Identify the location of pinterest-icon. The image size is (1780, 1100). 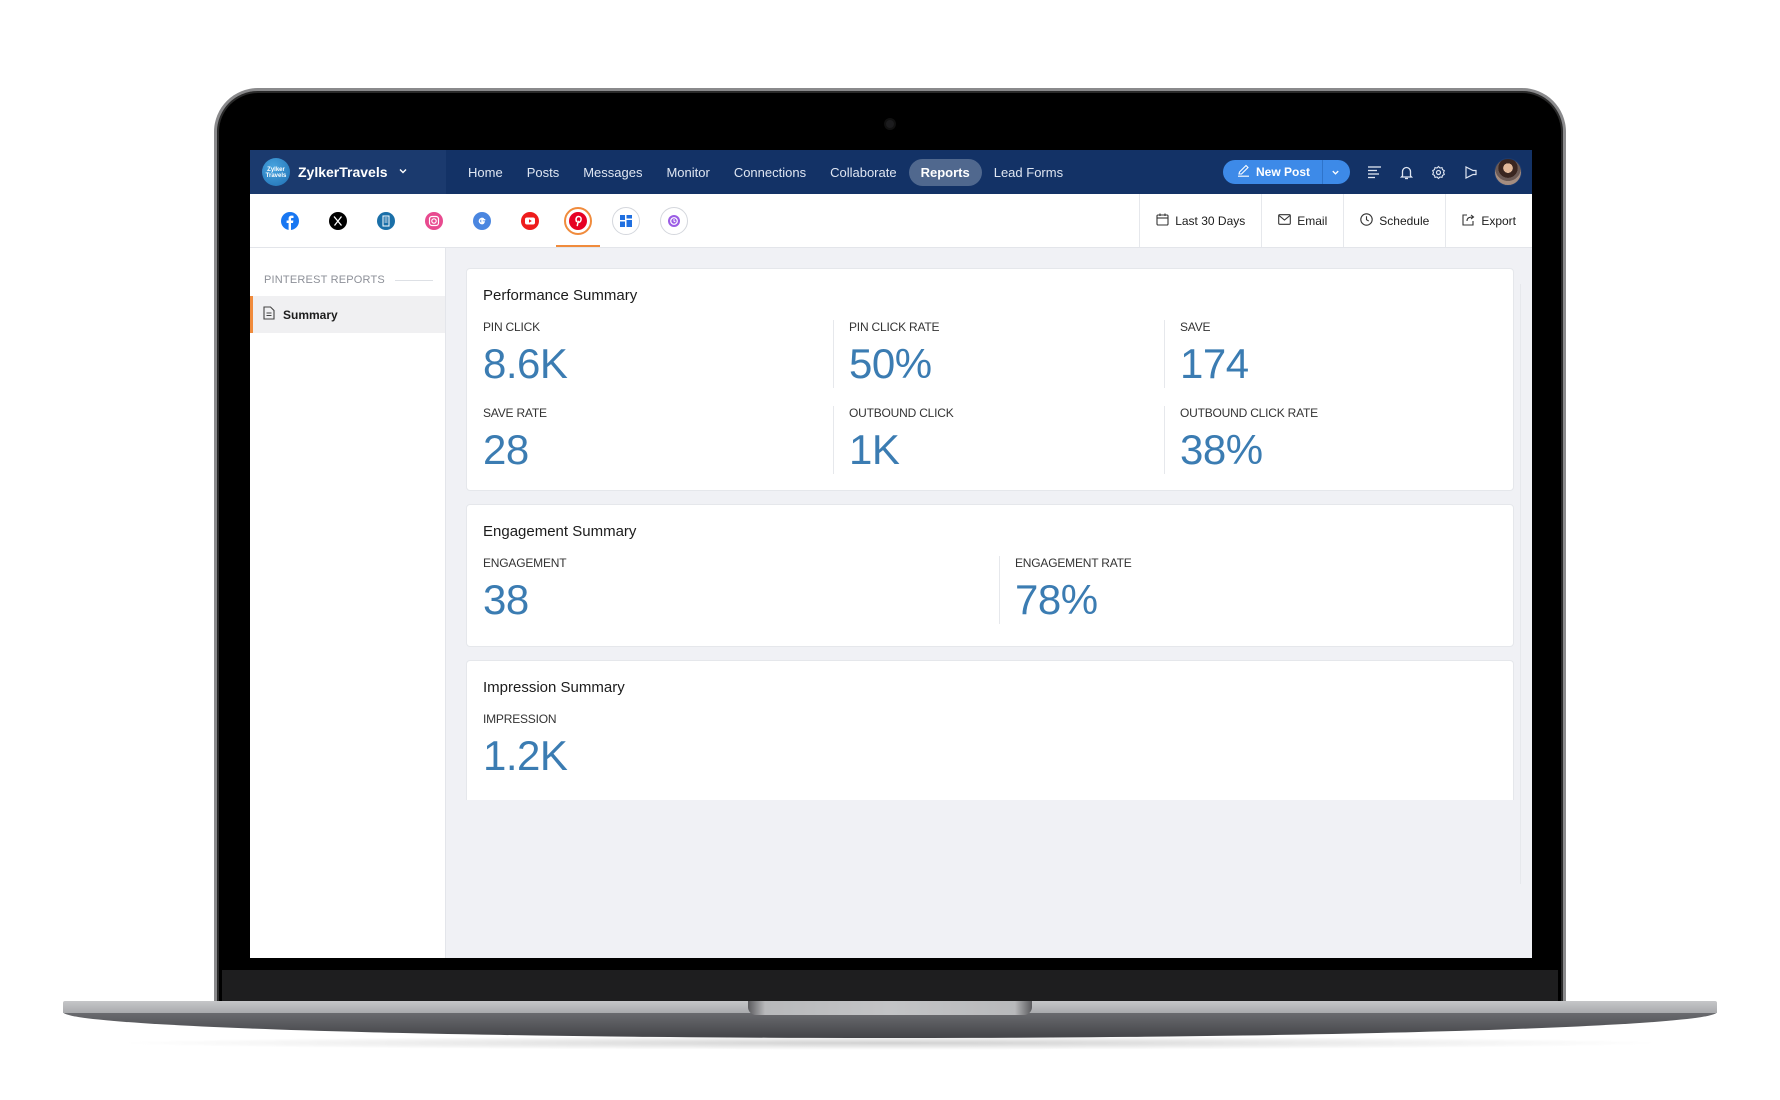
(578, 226).